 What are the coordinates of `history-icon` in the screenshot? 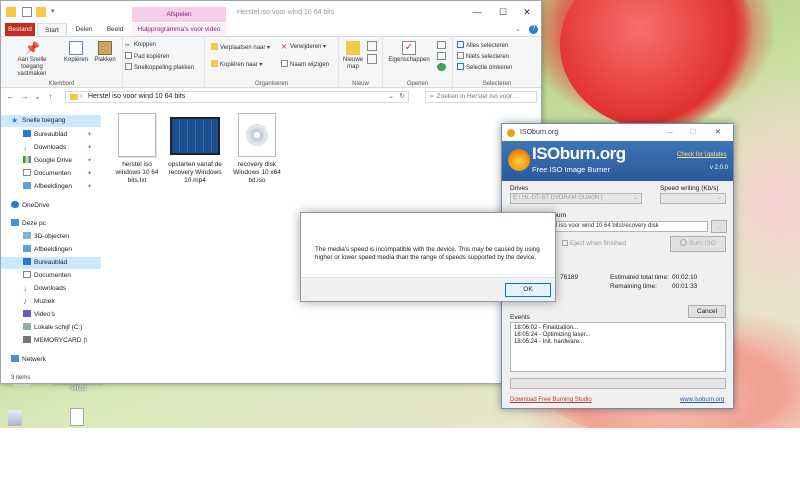 It's located at (441, 67).